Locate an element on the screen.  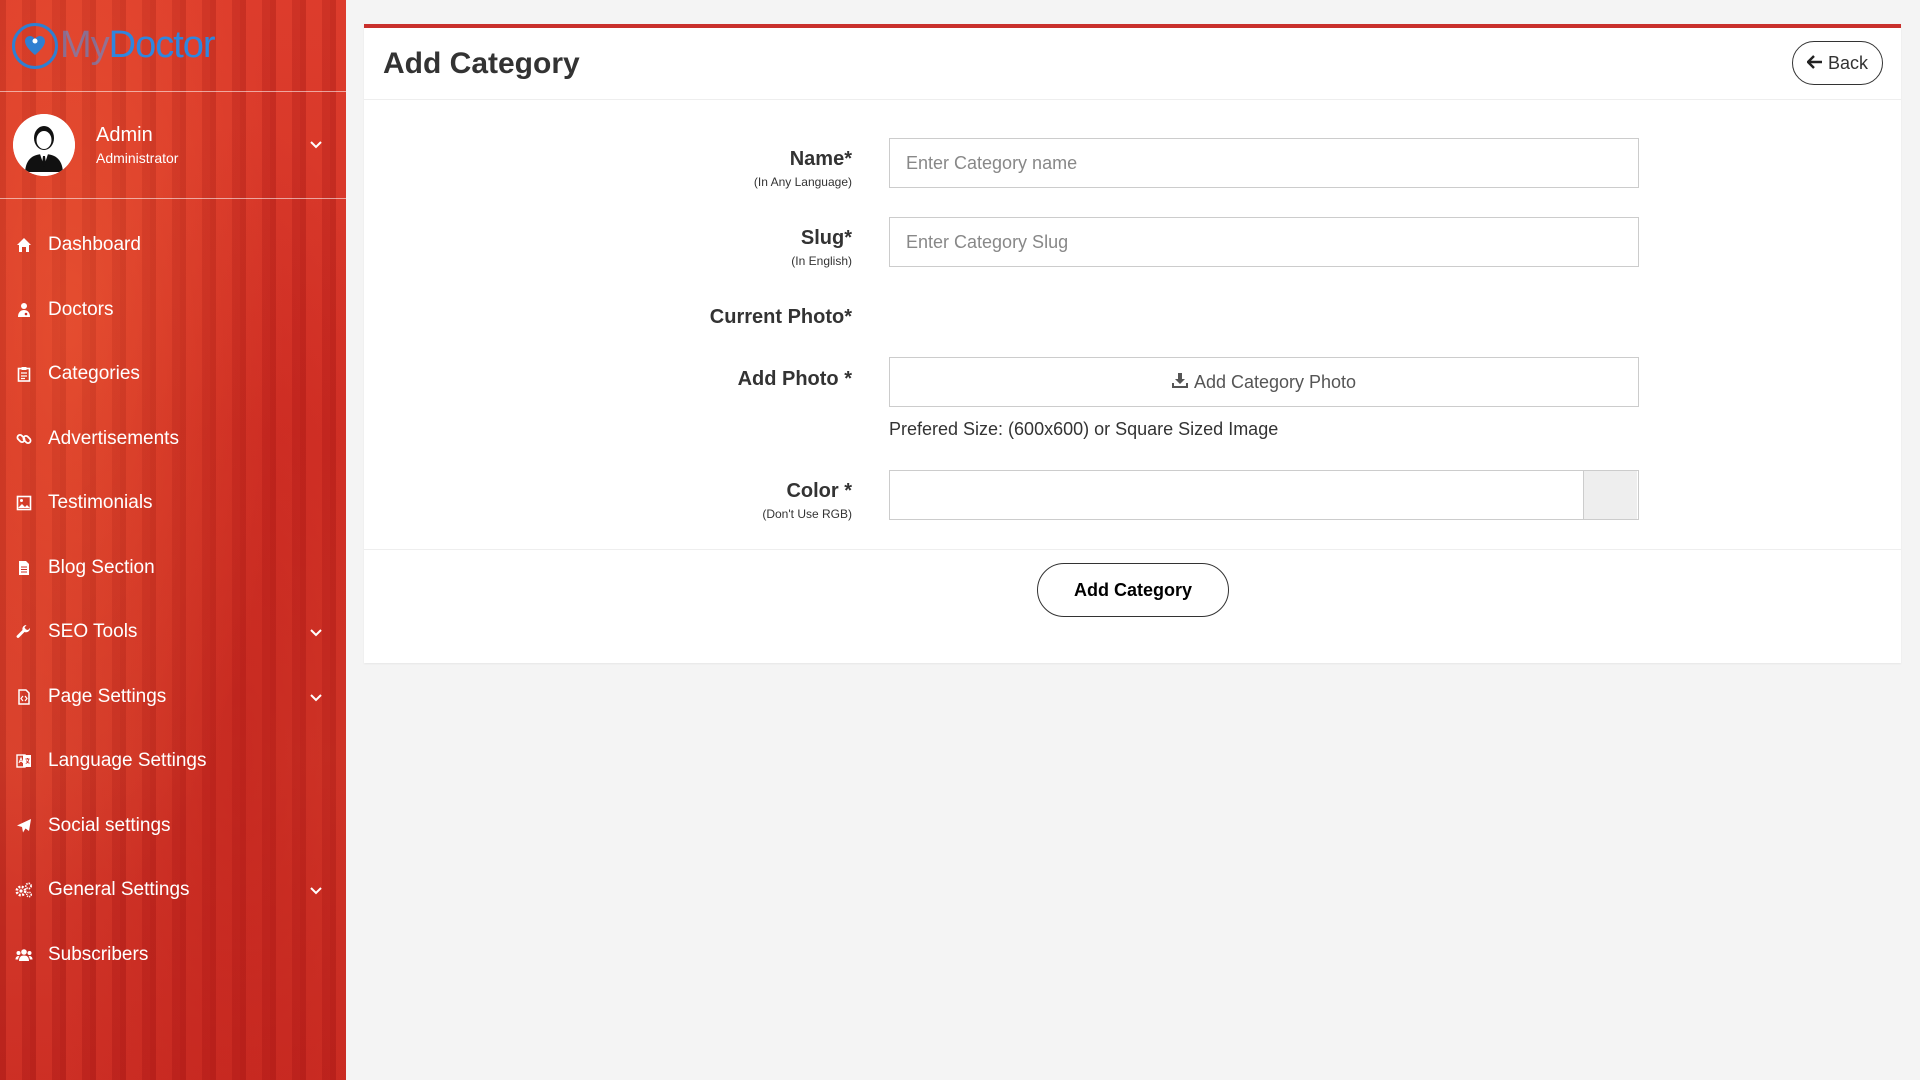
link-icon is located at coordinates (24, 439).